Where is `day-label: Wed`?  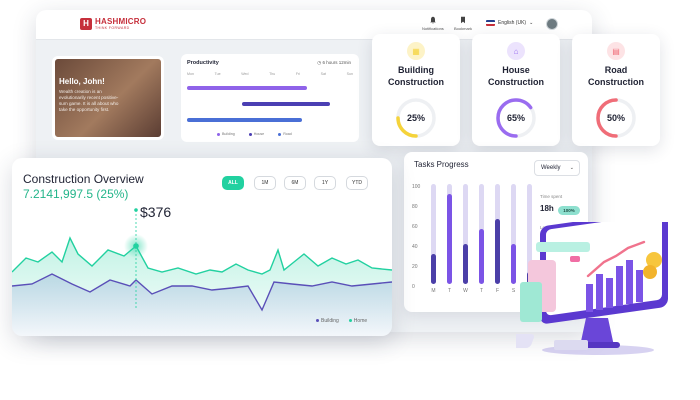 day-label: Wed is located at coordinates (245, 74).